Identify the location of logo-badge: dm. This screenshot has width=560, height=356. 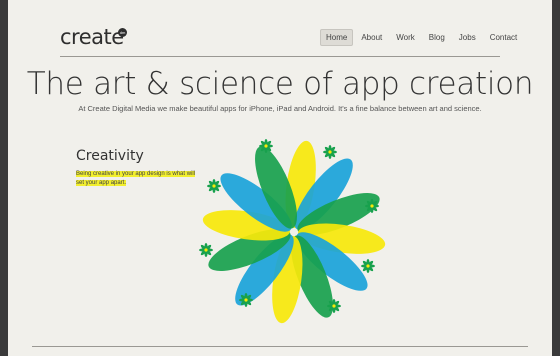
(122, 32).